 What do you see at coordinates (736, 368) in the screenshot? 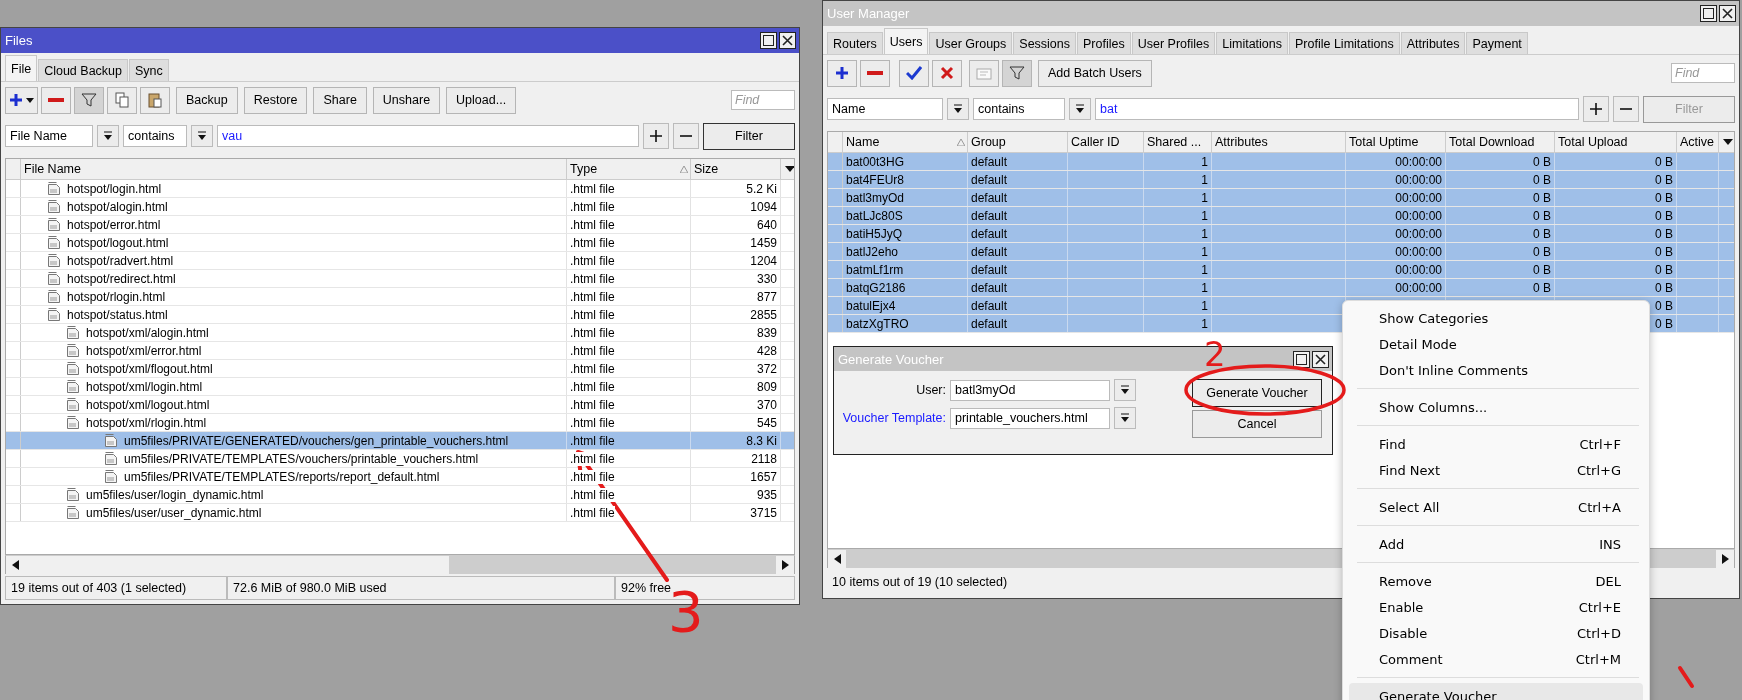
I see `table-cell: 372` at bounding box center [736, 368].